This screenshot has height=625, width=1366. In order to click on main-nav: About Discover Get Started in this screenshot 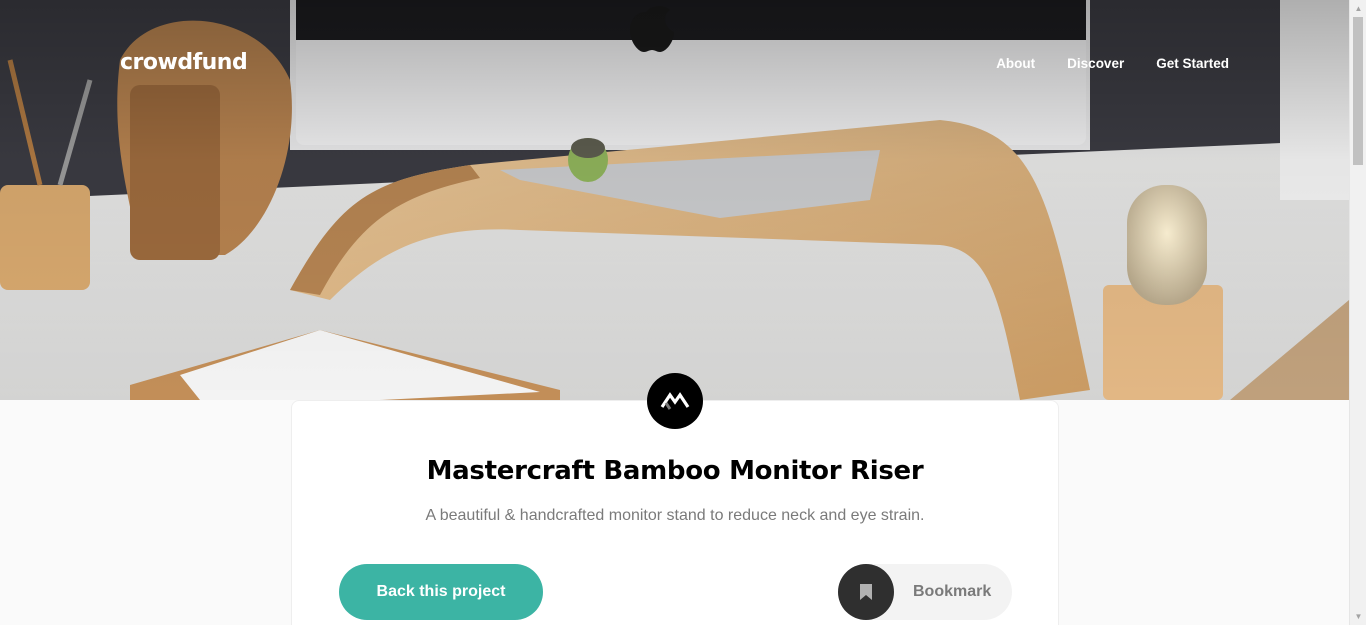, I will do `click(1112, 63)`.